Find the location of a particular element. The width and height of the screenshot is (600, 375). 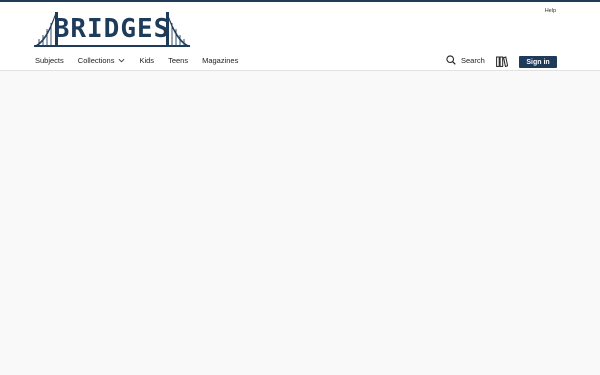

nav-subjects-label: Subjects is located at coordinates (49, 60).